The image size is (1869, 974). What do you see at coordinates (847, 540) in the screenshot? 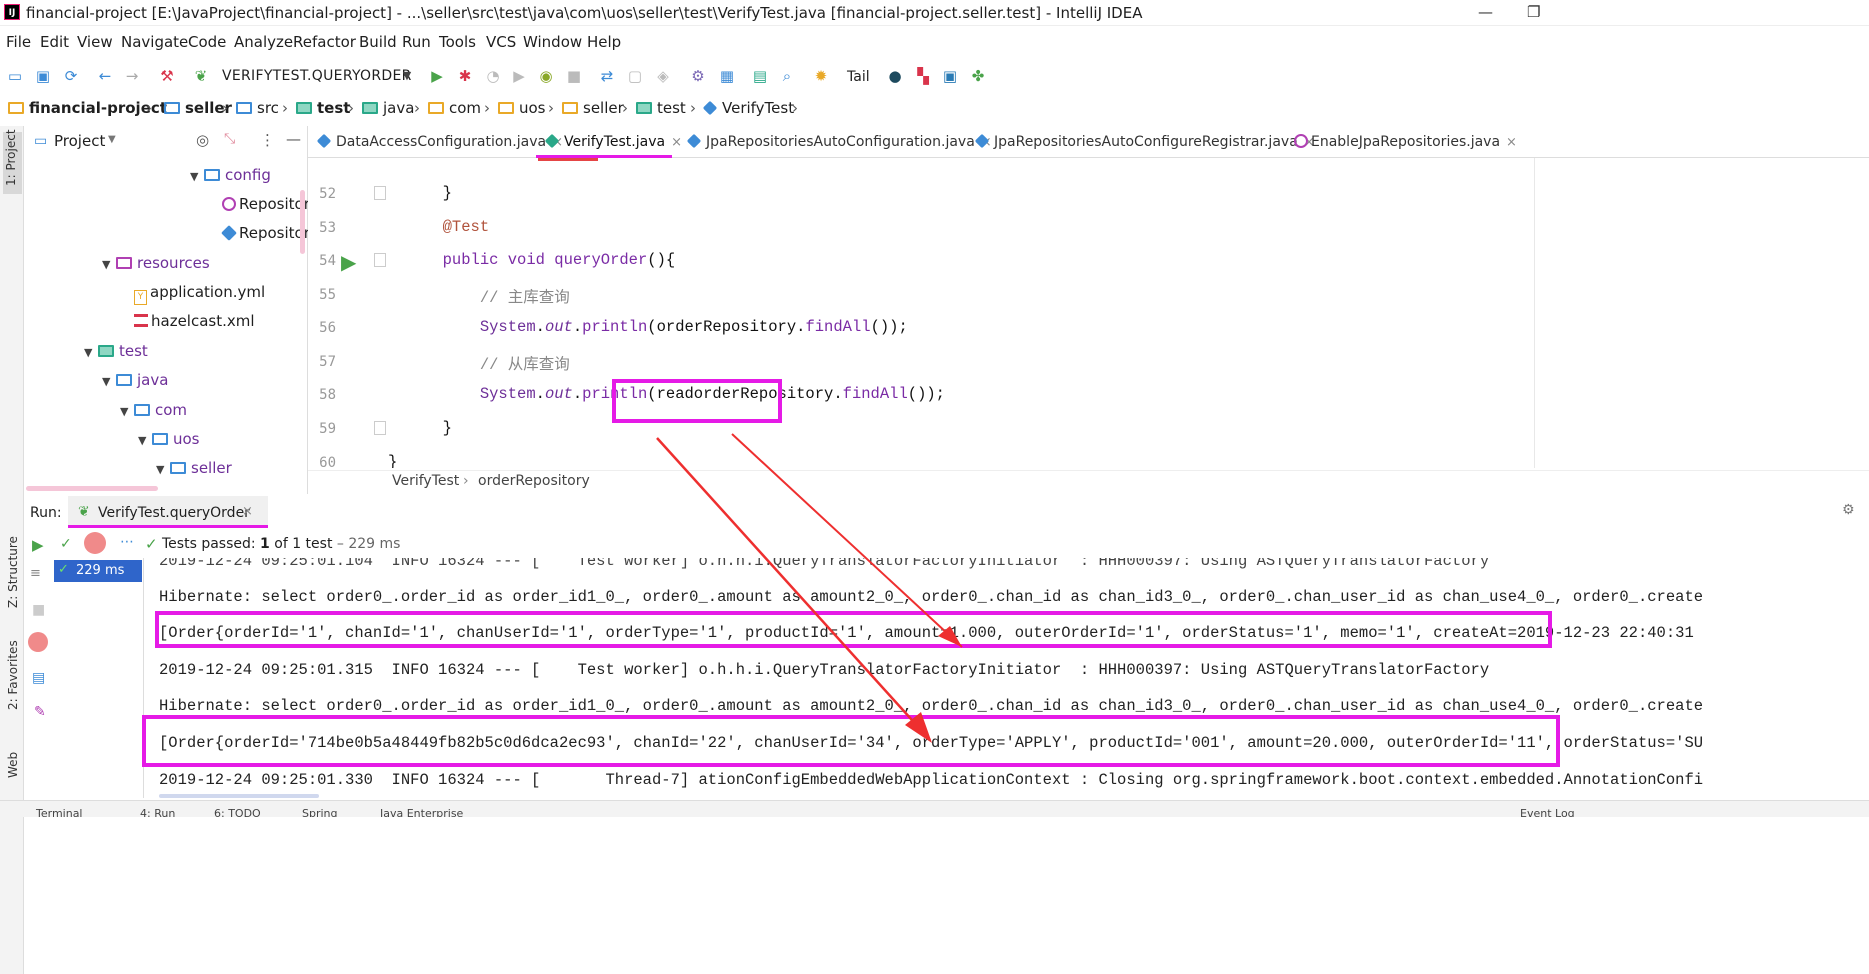
I see `arrow-to-master-result` at bounding box center [847, 540].